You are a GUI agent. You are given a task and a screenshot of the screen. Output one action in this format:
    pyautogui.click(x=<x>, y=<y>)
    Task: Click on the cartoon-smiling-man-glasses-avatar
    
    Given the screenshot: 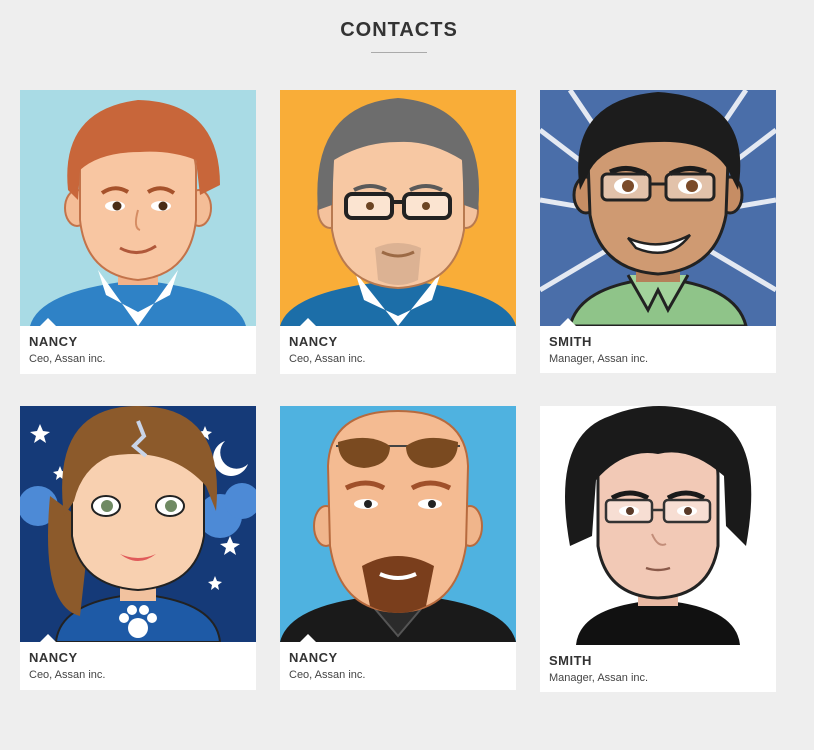 What is the action you would take?
    pyautogui.click(x=658, y=208)
    